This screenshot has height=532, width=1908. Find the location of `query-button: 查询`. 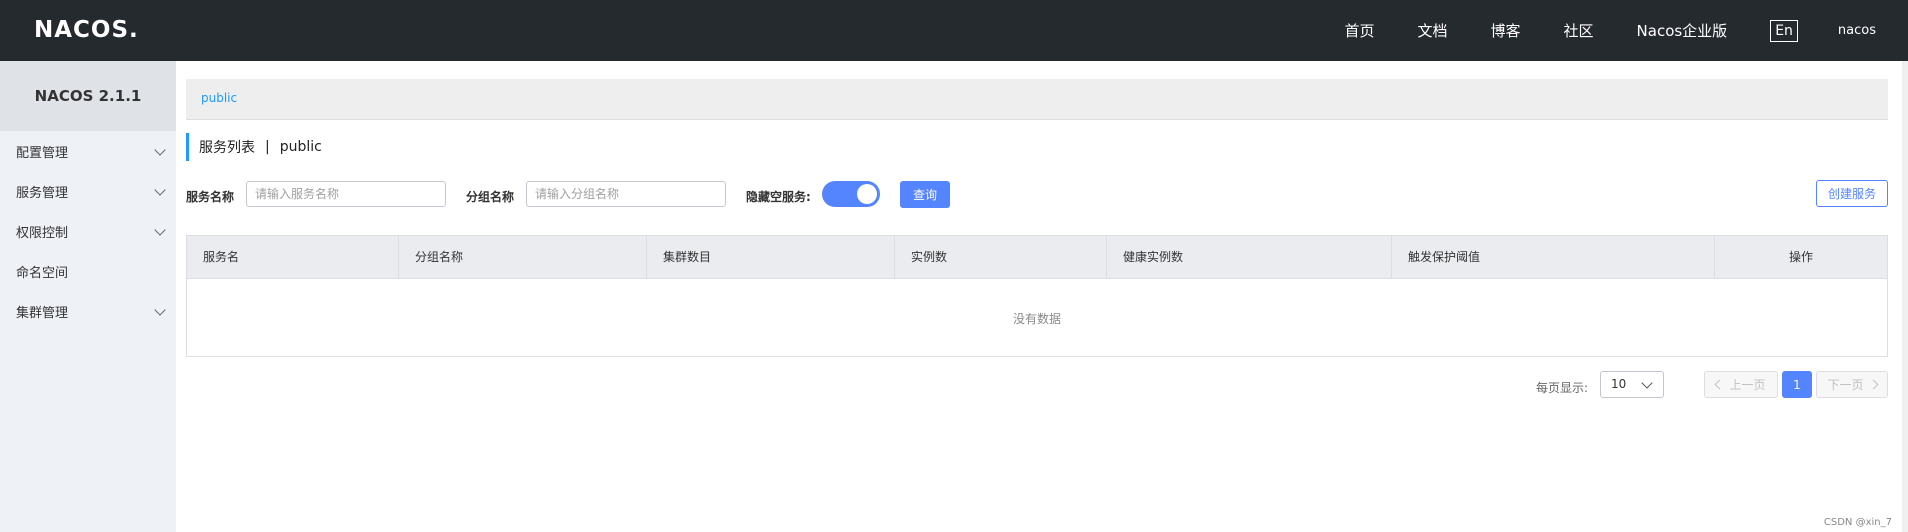

query-button: 查询 is located at coordinates (925, 194).